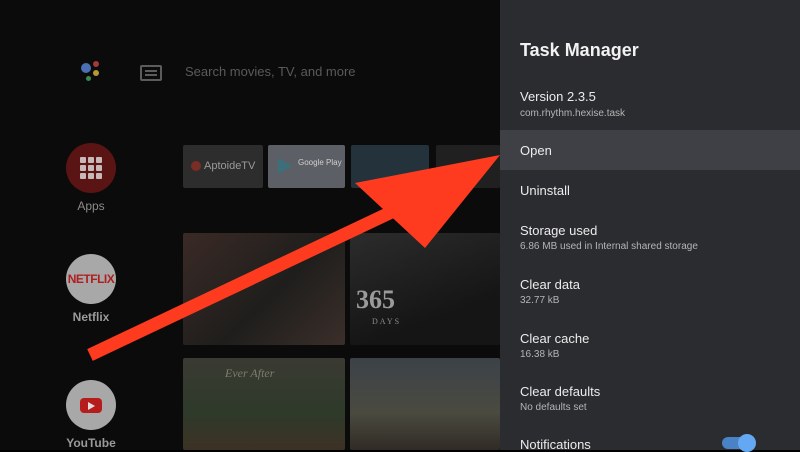 This screenshot has width=800, height=452. Describe the element at coordinates (747, 443) in the screenshot. I see `toggle-knob` at that location.